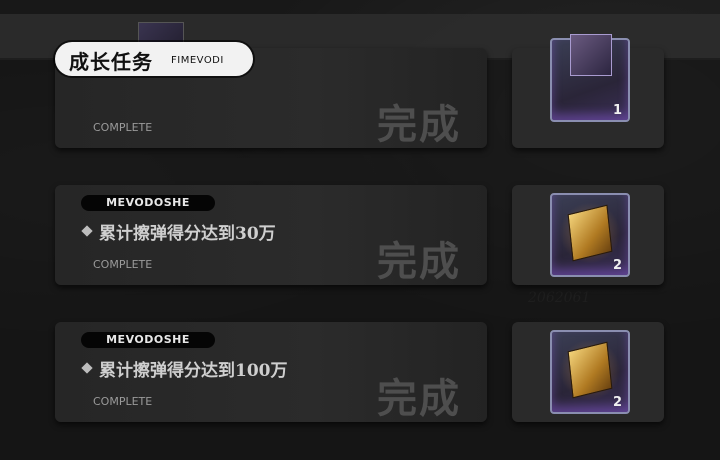  I want to click on task-card: MEVODOSHE 累计擦弹得分达到30万 COMPLETE 完成, so click(271, 235).